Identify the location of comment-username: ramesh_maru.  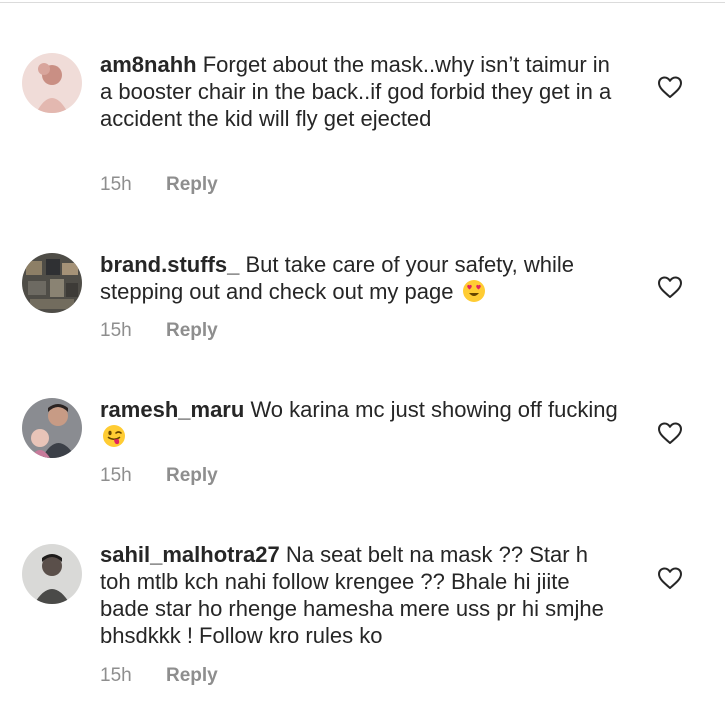
(172, 409).